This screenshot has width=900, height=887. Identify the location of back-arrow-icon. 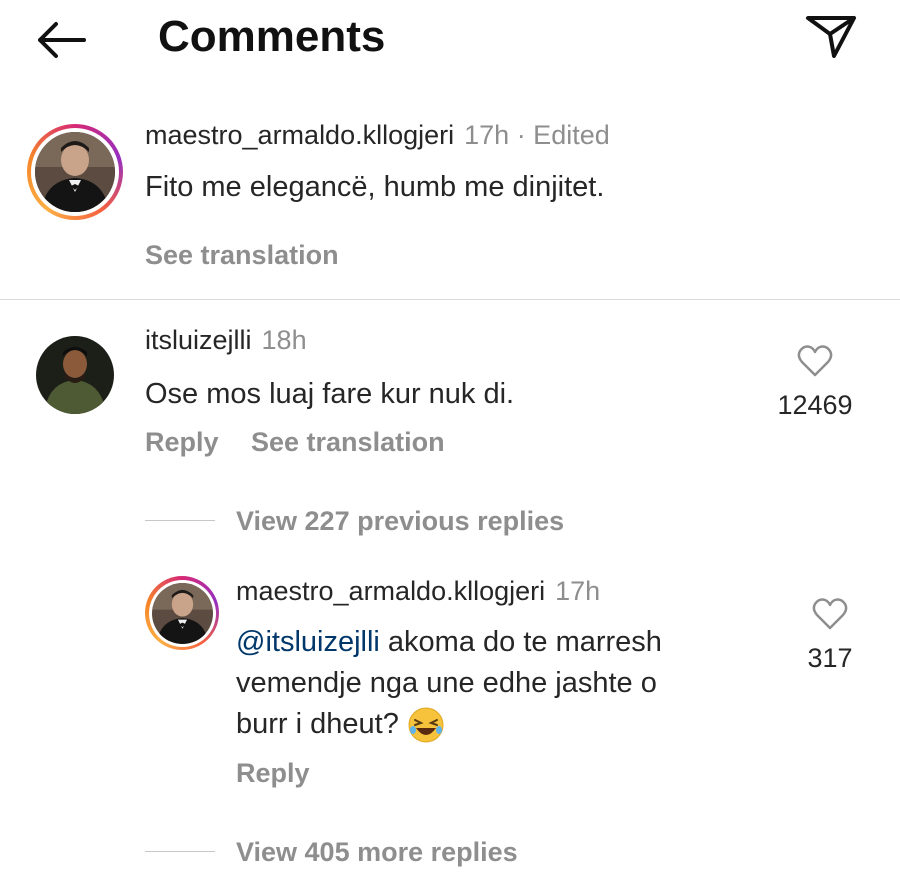
(61, 40).